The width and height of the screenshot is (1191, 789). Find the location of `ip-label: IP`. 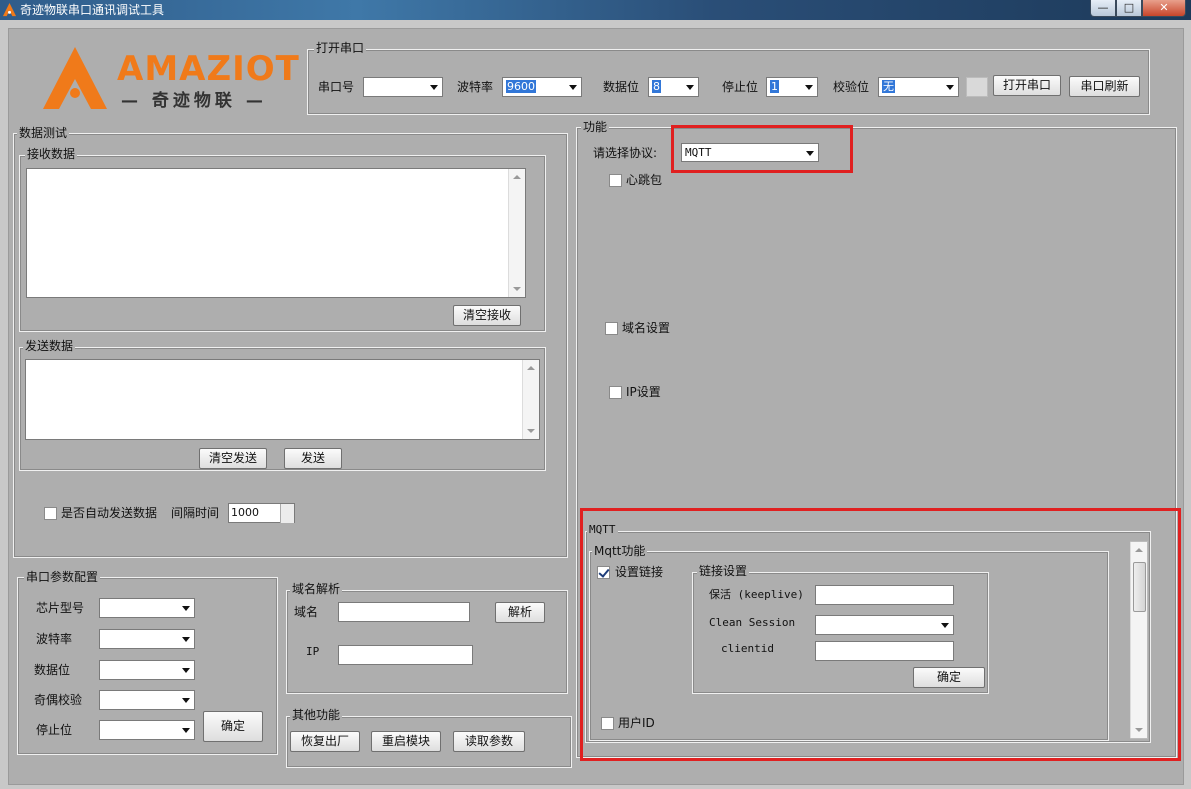

ip-label: IP is located at coordinates (313, 651).